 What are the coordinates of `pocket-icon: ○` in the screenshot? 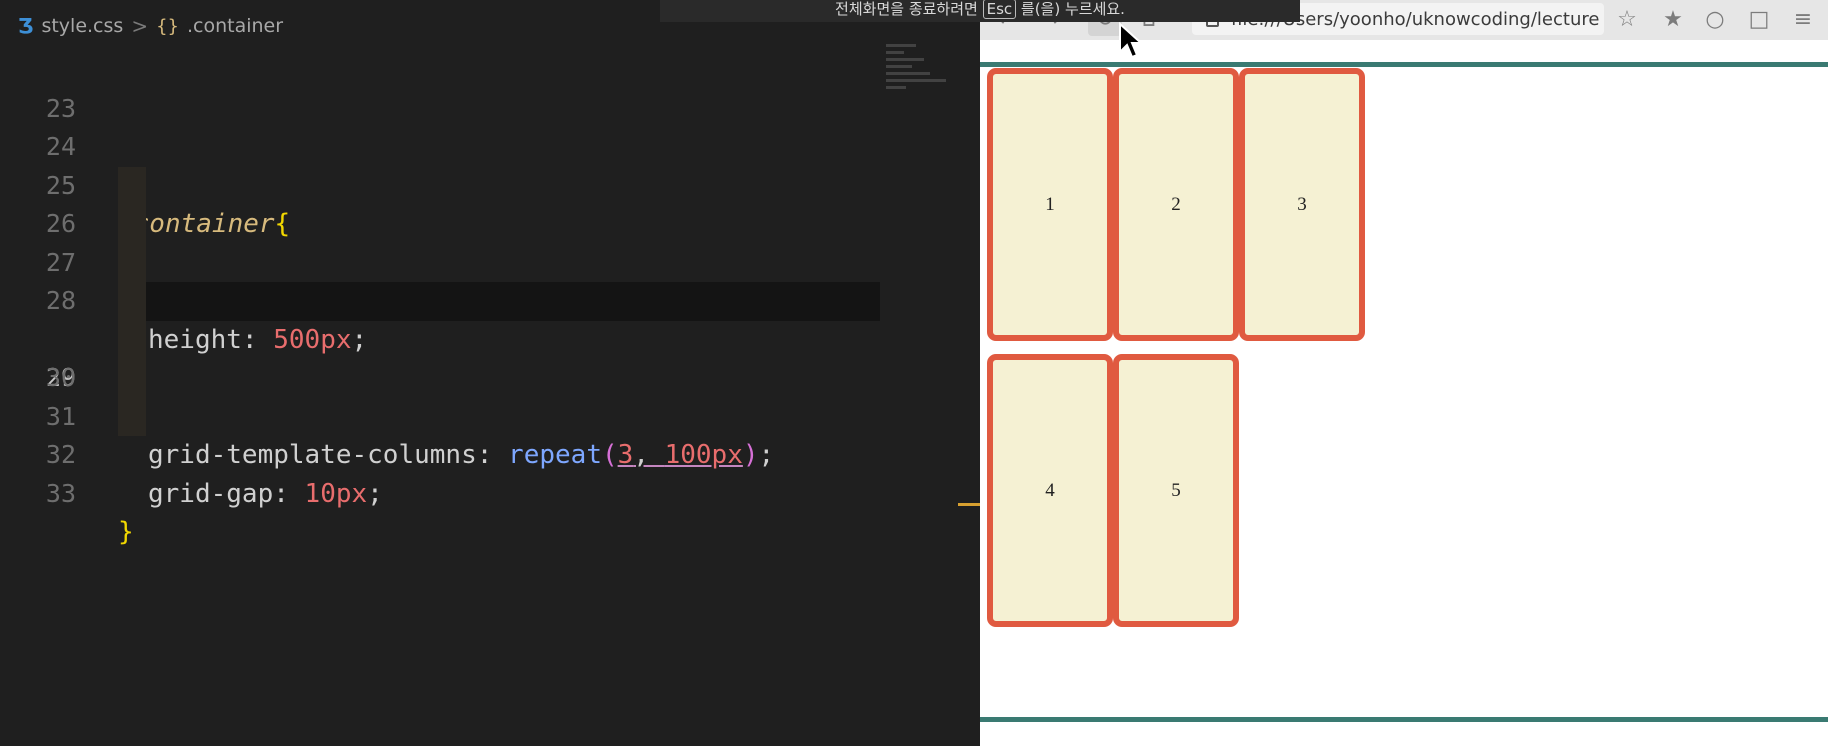 It's located at (1715, 19).